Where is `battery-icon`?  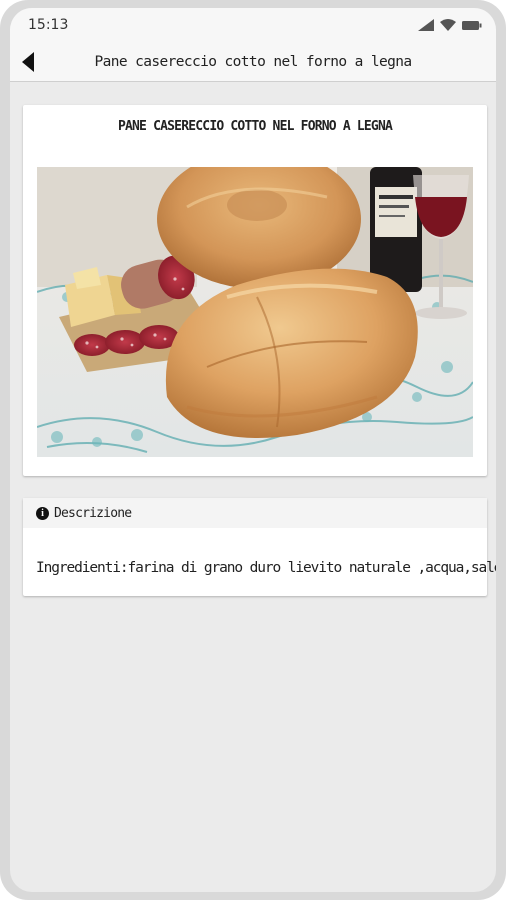 battery-icon is located at coordinates (472, 25).